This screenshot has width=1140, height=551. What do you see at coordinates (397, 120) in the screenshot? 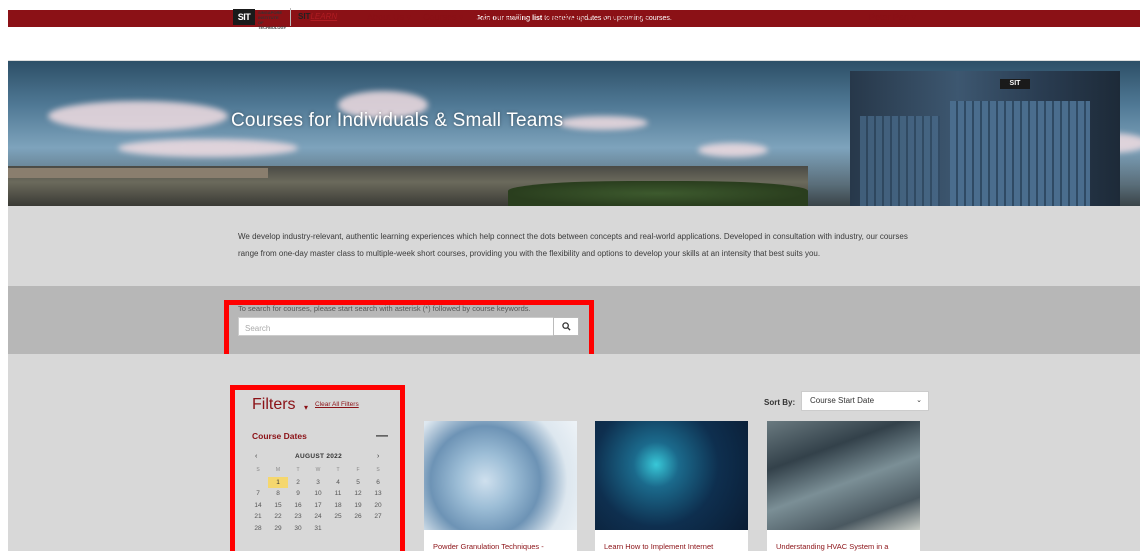
I see `page-title: Courses for Individuals & Small Teams` at bounding box center [397, 120].